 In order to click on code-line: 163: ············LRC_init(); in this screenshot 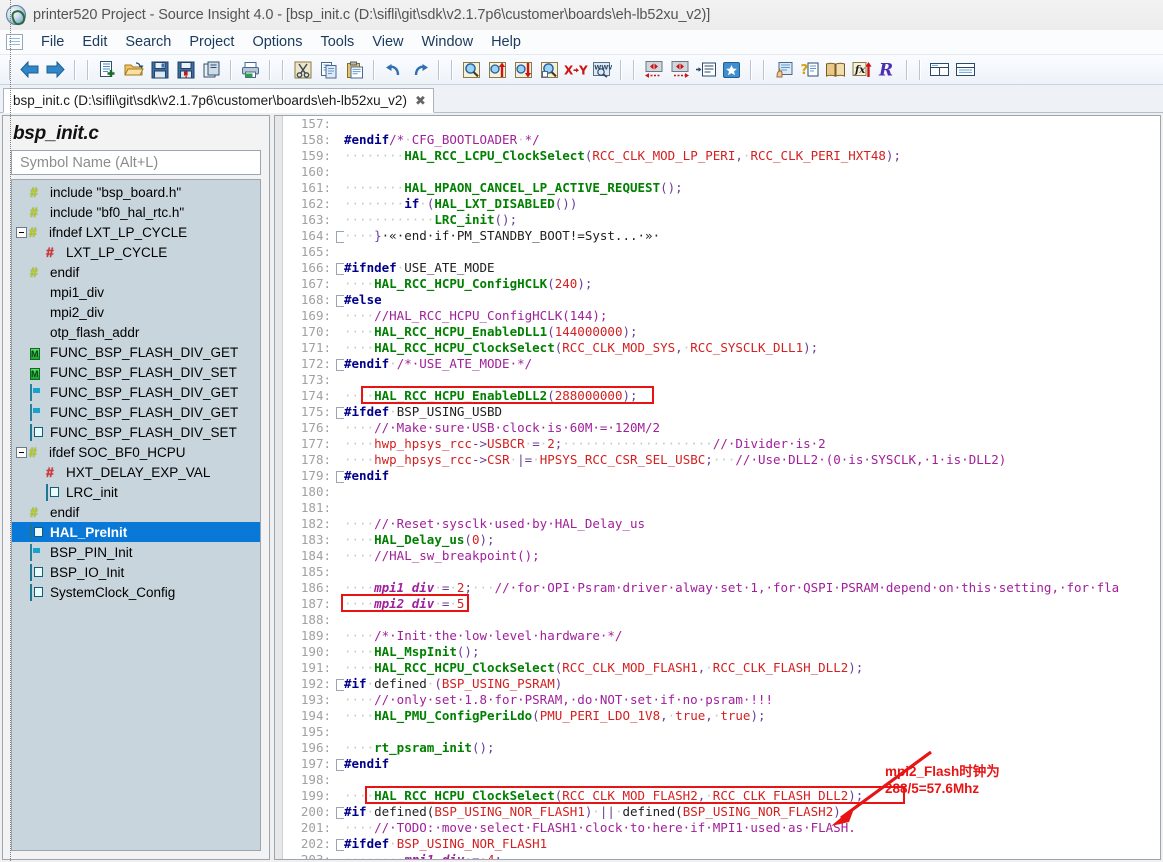, I will do `click(721, 220)`.